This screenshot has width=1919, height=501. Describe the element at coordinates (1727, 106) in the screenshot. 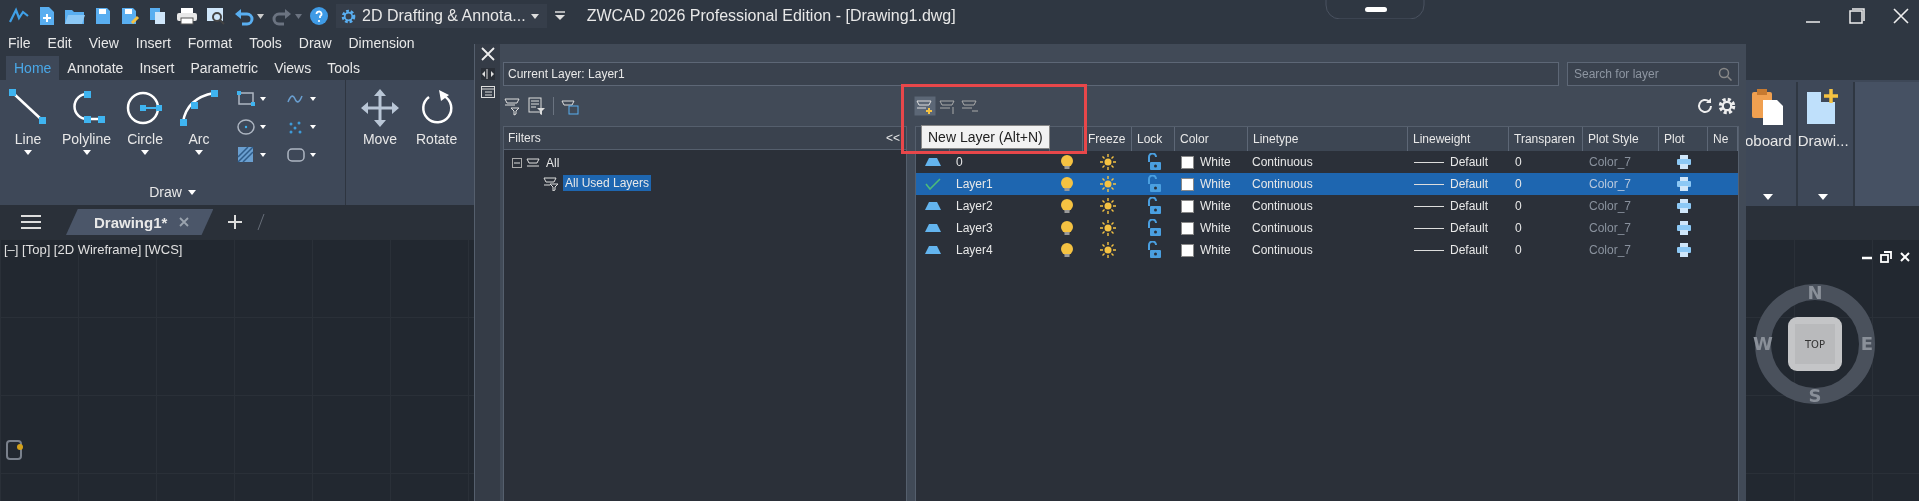

I see `settings-icon` at that location.